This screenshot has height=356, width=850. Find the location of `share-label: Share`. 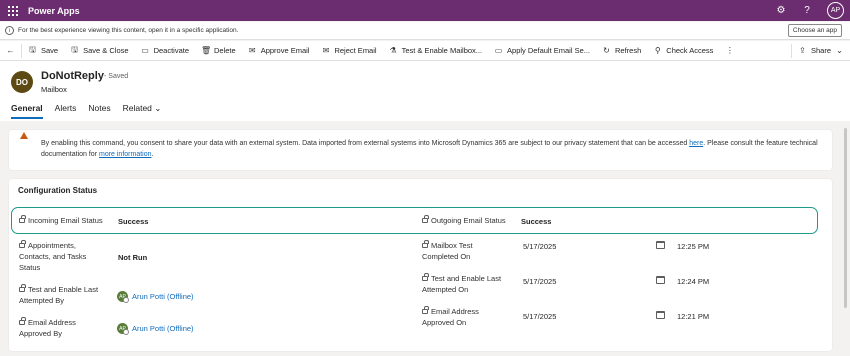

share-label: Share is located at coordinates (820, 50).